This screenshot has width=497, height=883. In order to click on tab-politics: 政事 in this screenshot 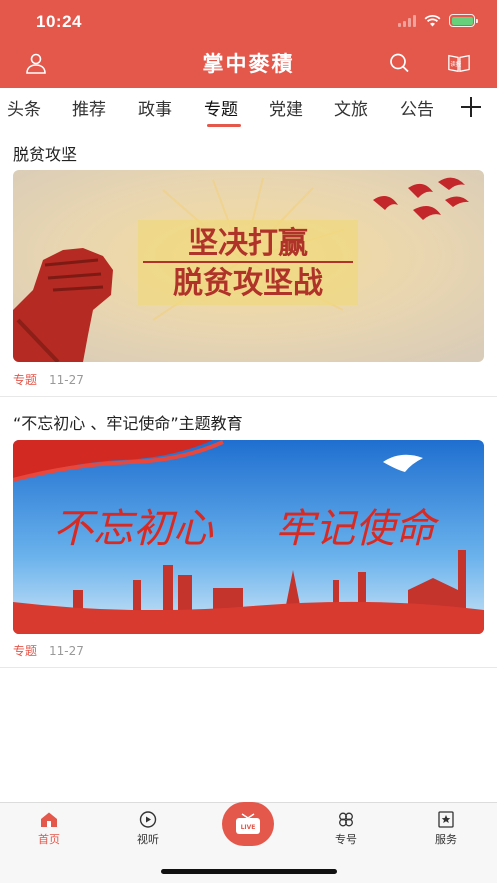, I will do `click(155, 107)`.